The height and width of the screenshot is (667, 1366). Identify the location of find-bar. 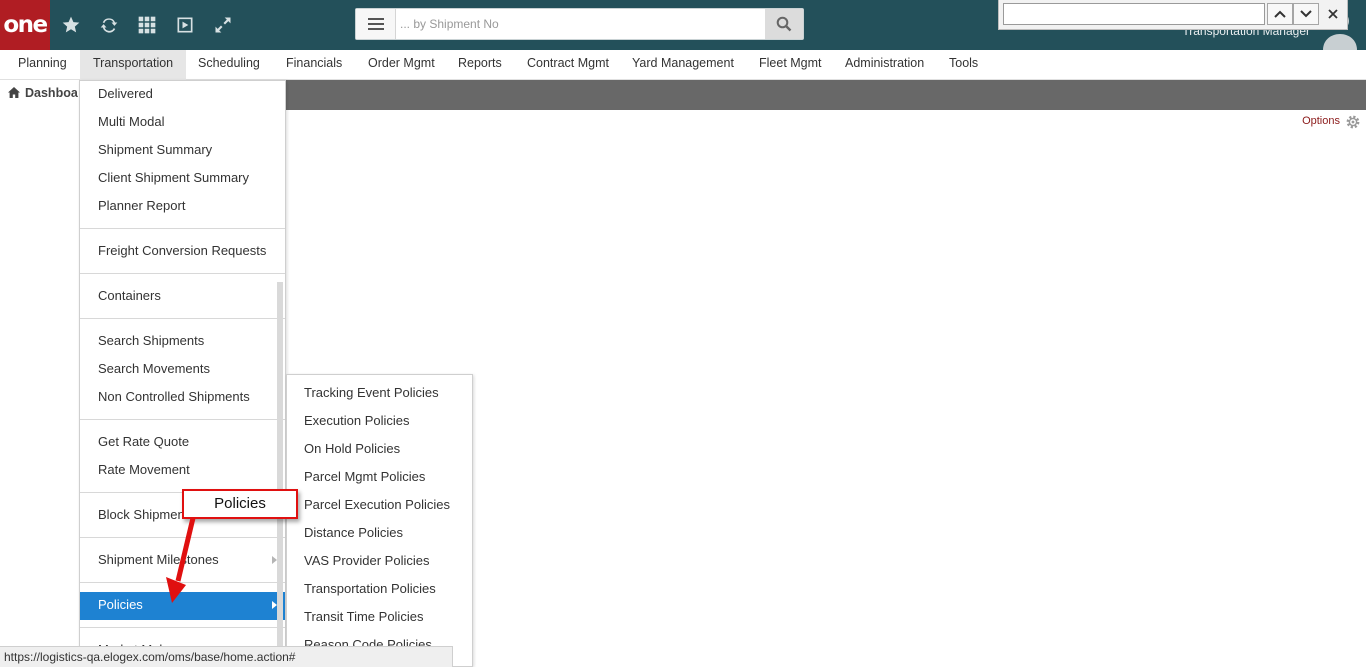
(1173, 15).